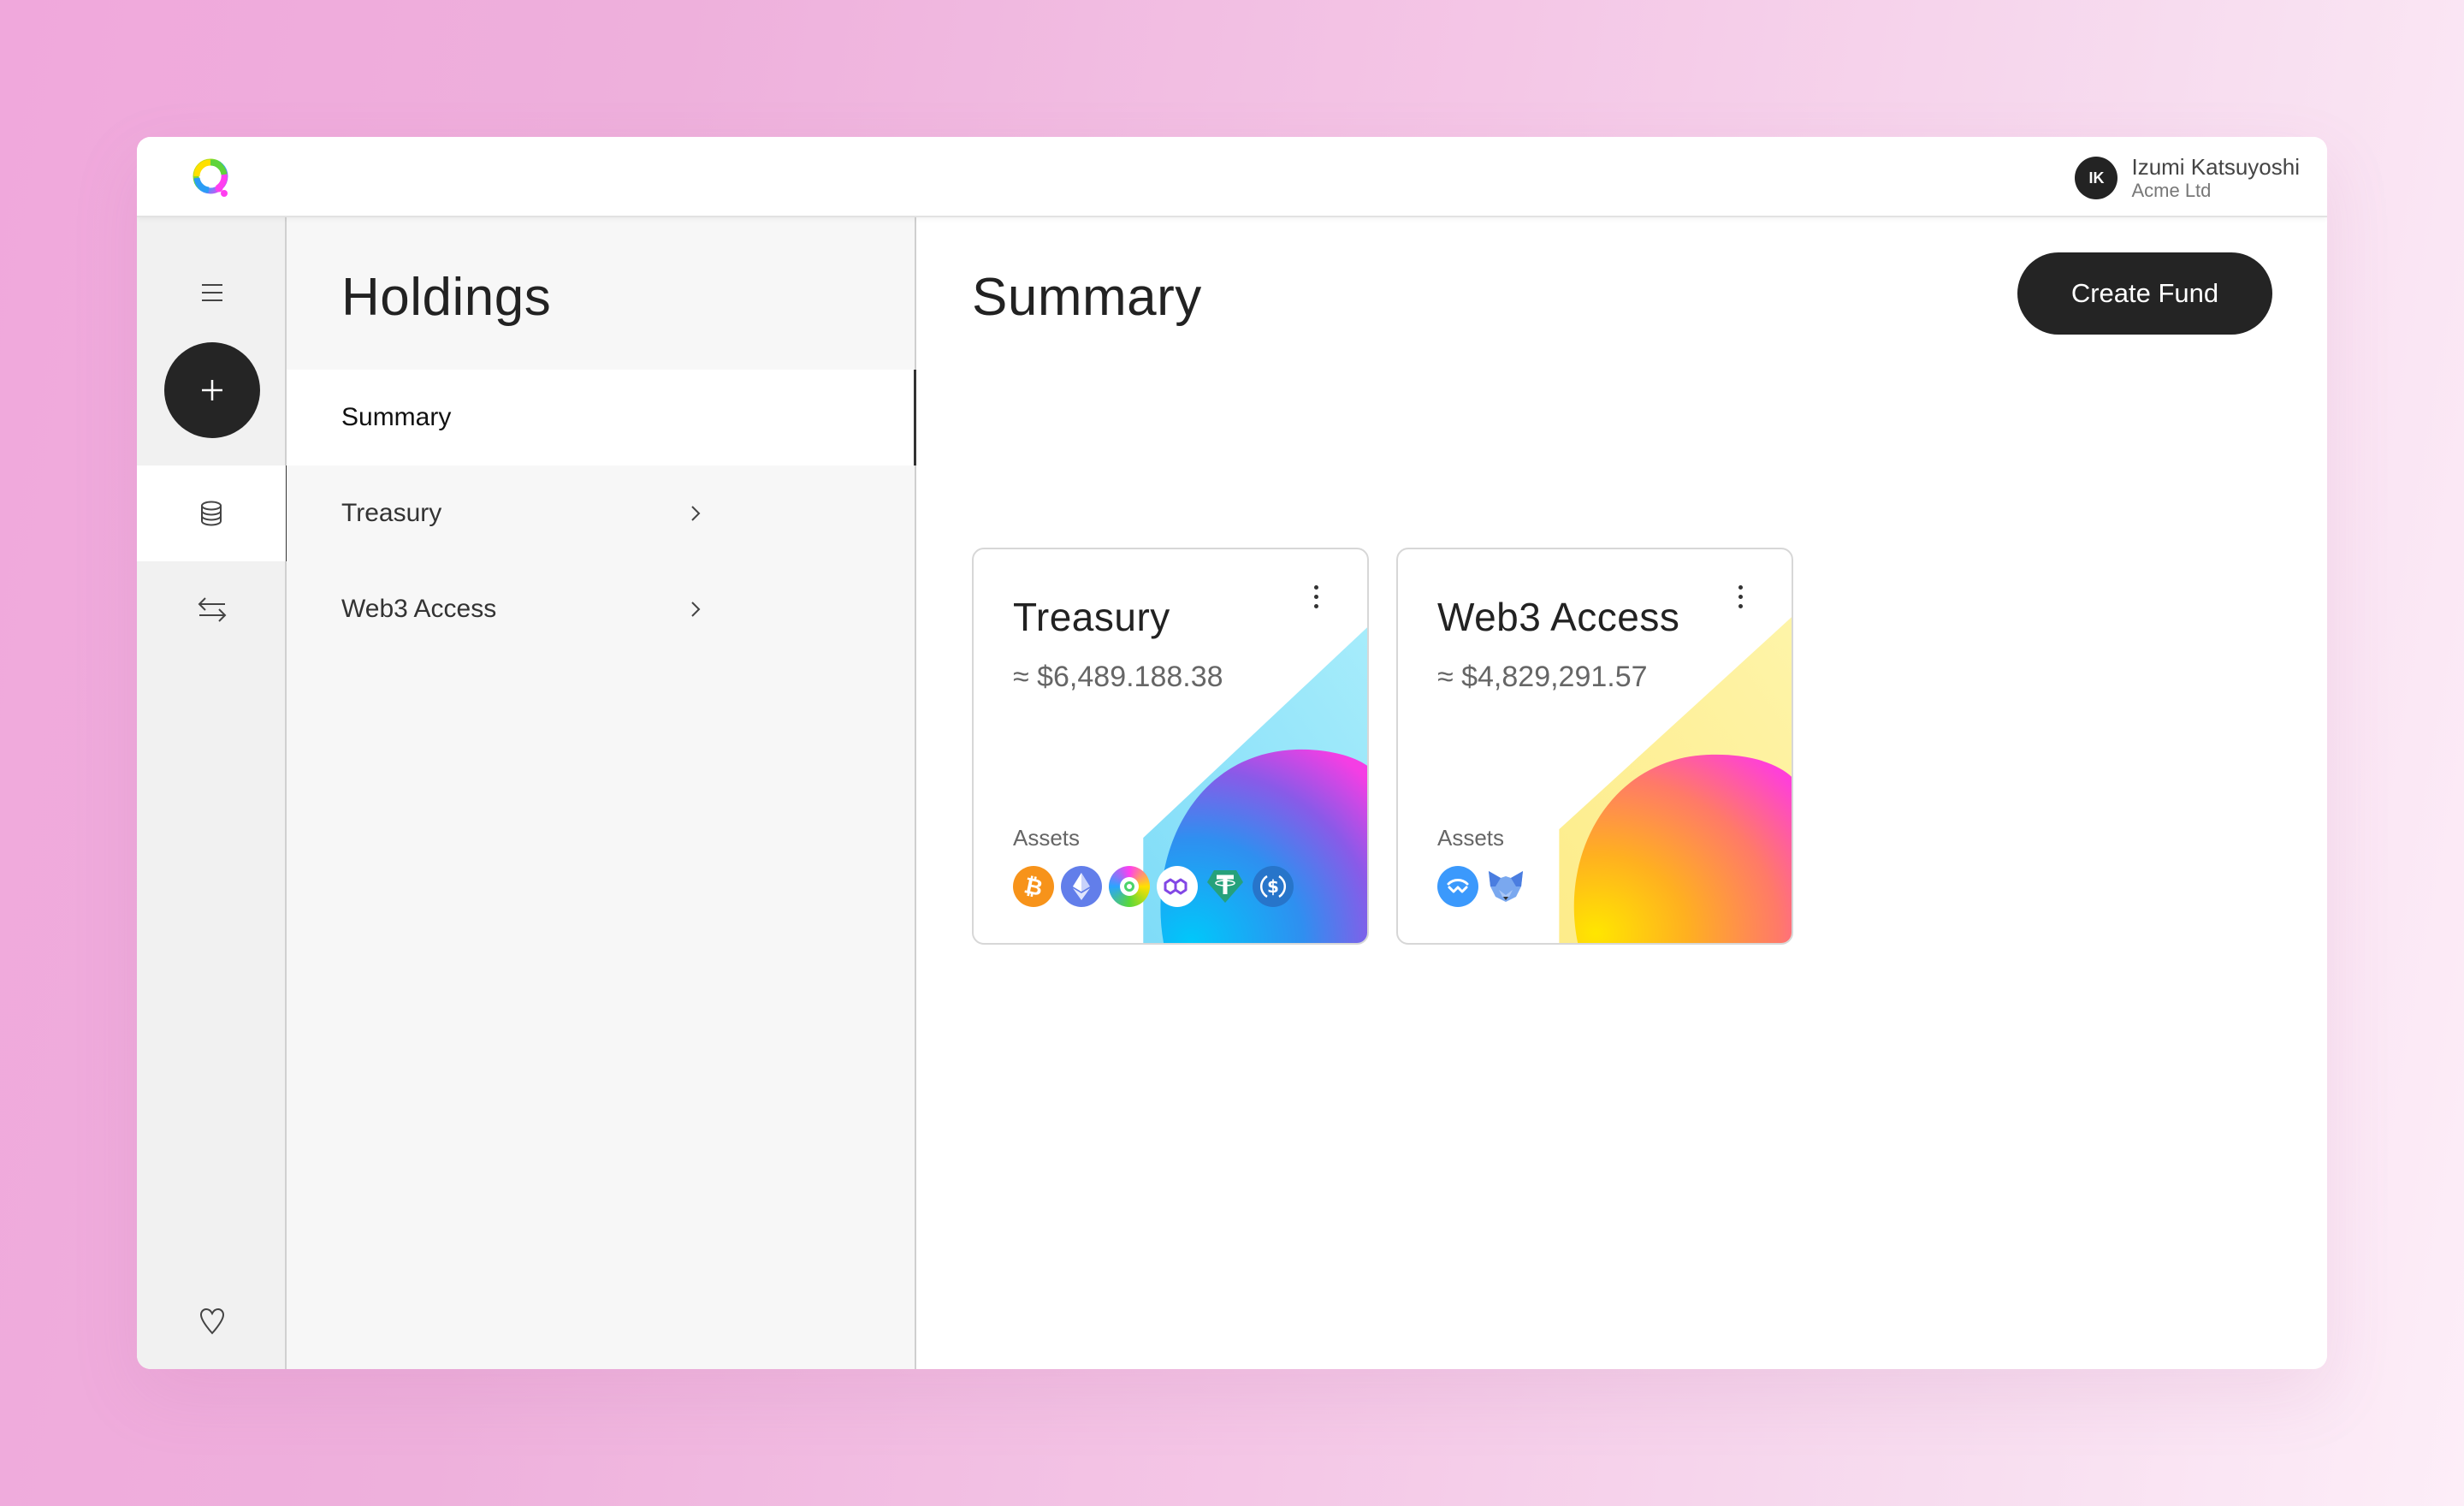 The height and width of the screenshot is (1506, 2464). I want to click on transfer-arrows-icon, so click(212, 610).